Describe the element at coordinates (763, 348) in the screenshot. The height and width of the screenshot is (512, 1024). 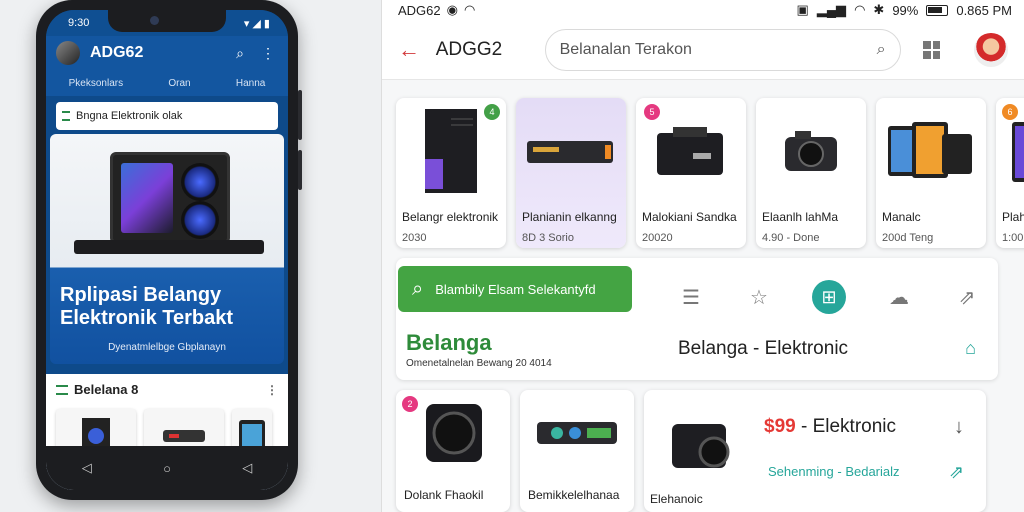
I see `promo-center-title: Belanga - Elektronic` at that location.